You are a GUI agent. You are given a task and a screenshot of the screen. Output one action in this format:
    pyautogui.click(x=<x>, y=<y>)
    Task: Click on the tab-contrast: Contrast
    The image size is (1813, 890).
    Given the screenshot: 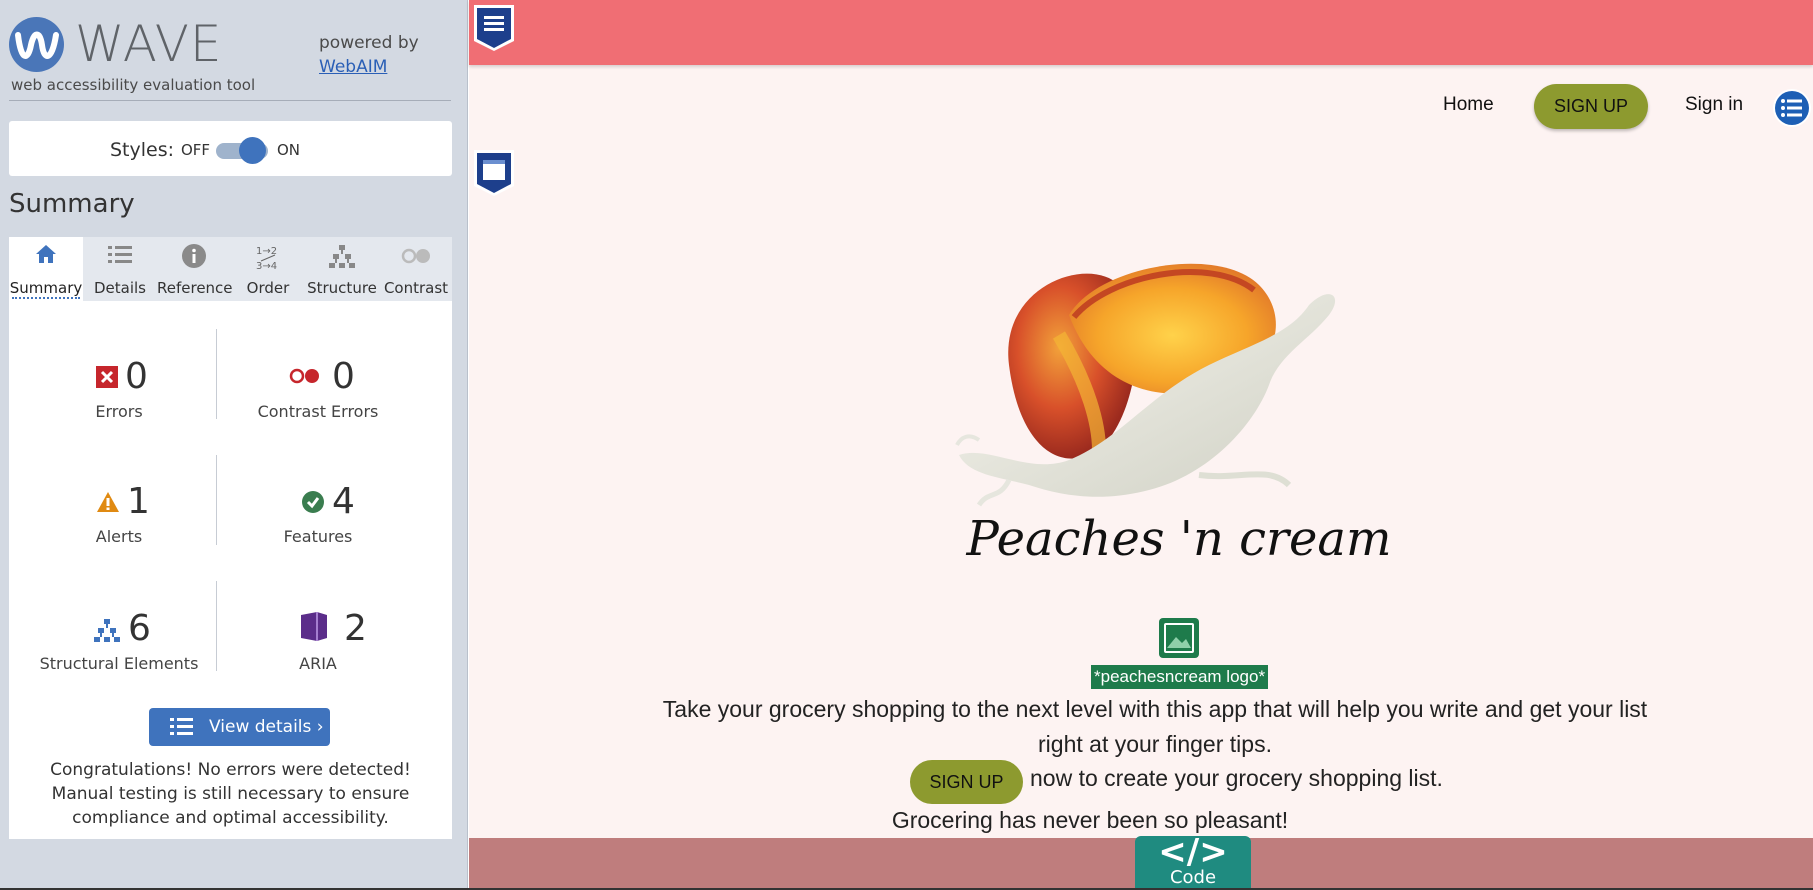 What is the action you would take?
    pyautogui.click(x=416, y=269)
    